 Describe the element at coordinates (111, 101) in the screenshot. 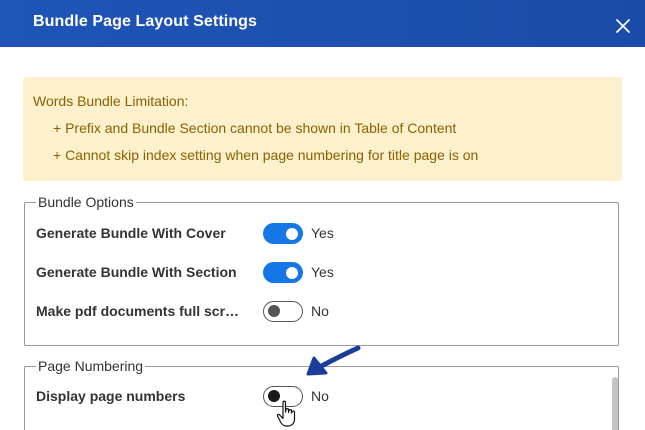

I see `warning-heading: Words Bundle Limitation:` at that location.